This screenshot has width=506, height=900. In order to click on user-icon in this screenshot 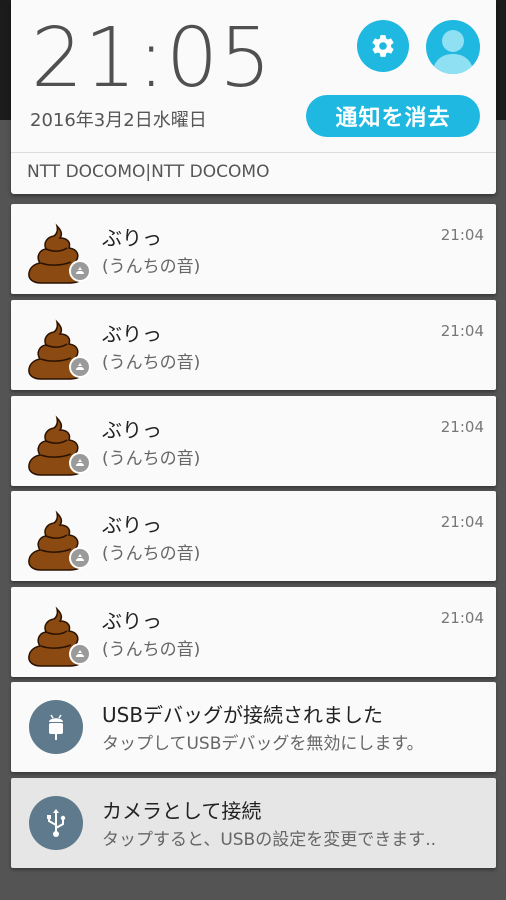, I will do `click(453, 52)`.